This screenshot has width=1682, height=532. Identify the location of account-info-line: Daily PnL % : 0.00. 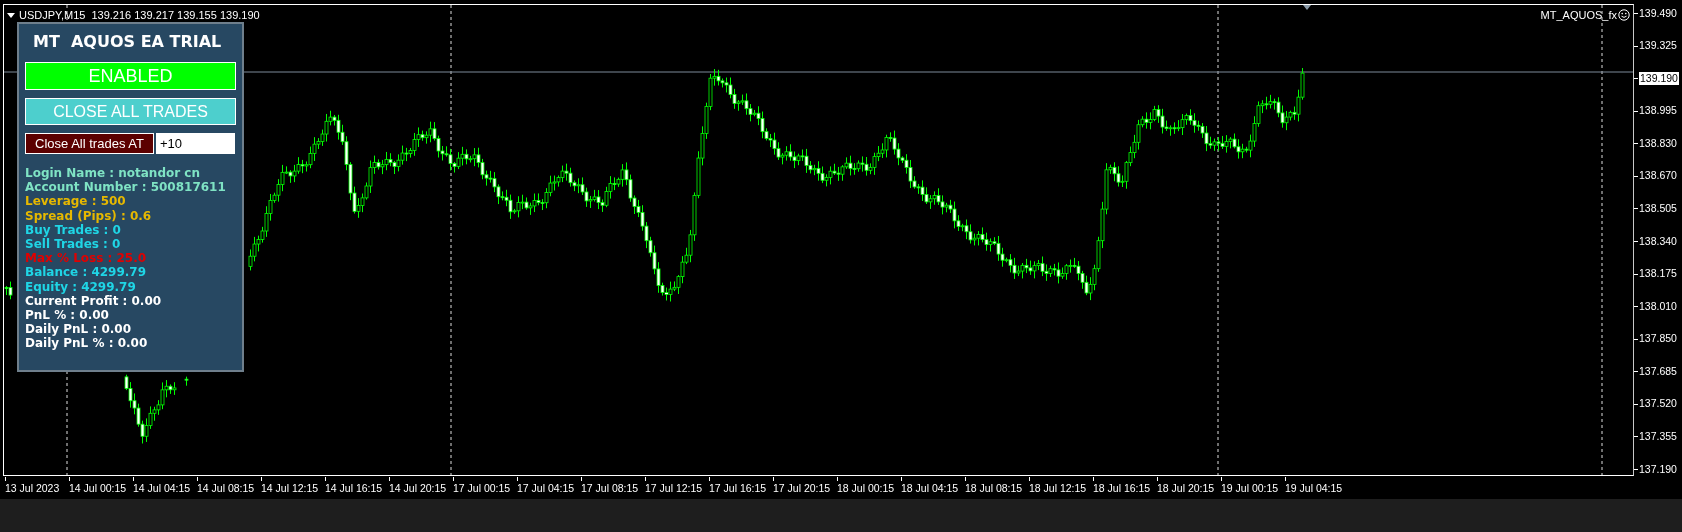
(87, 343).